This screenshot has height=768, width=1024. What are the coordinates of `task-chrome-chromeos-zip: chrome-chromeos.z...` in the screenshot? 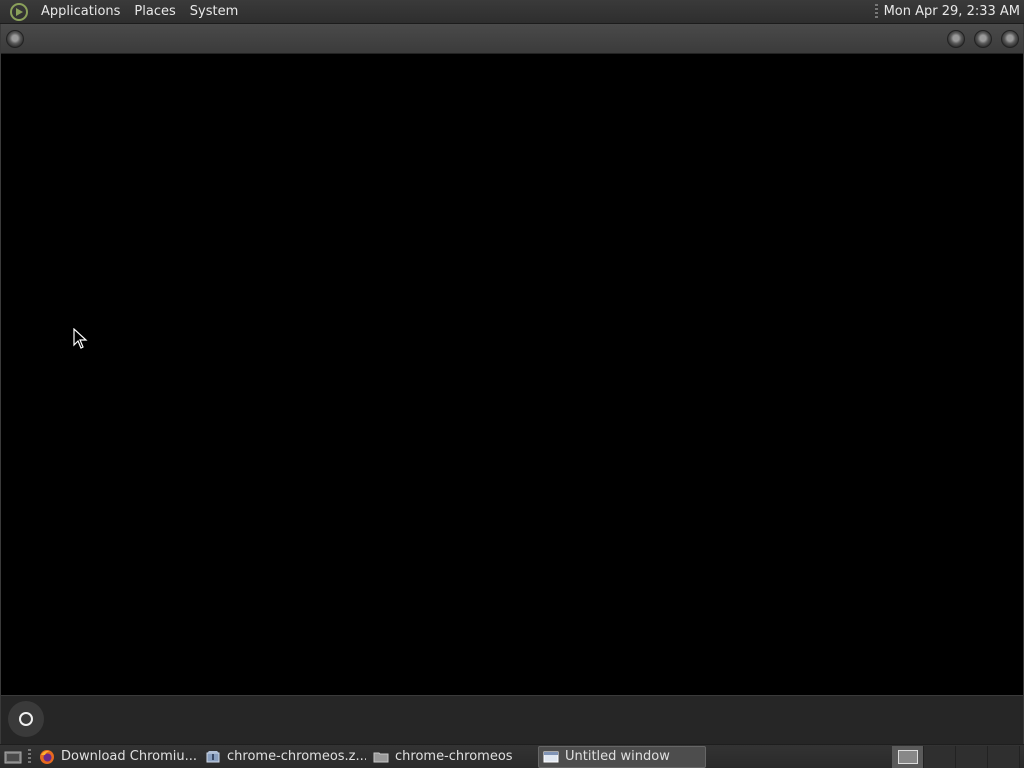 It's located at (283, 757).